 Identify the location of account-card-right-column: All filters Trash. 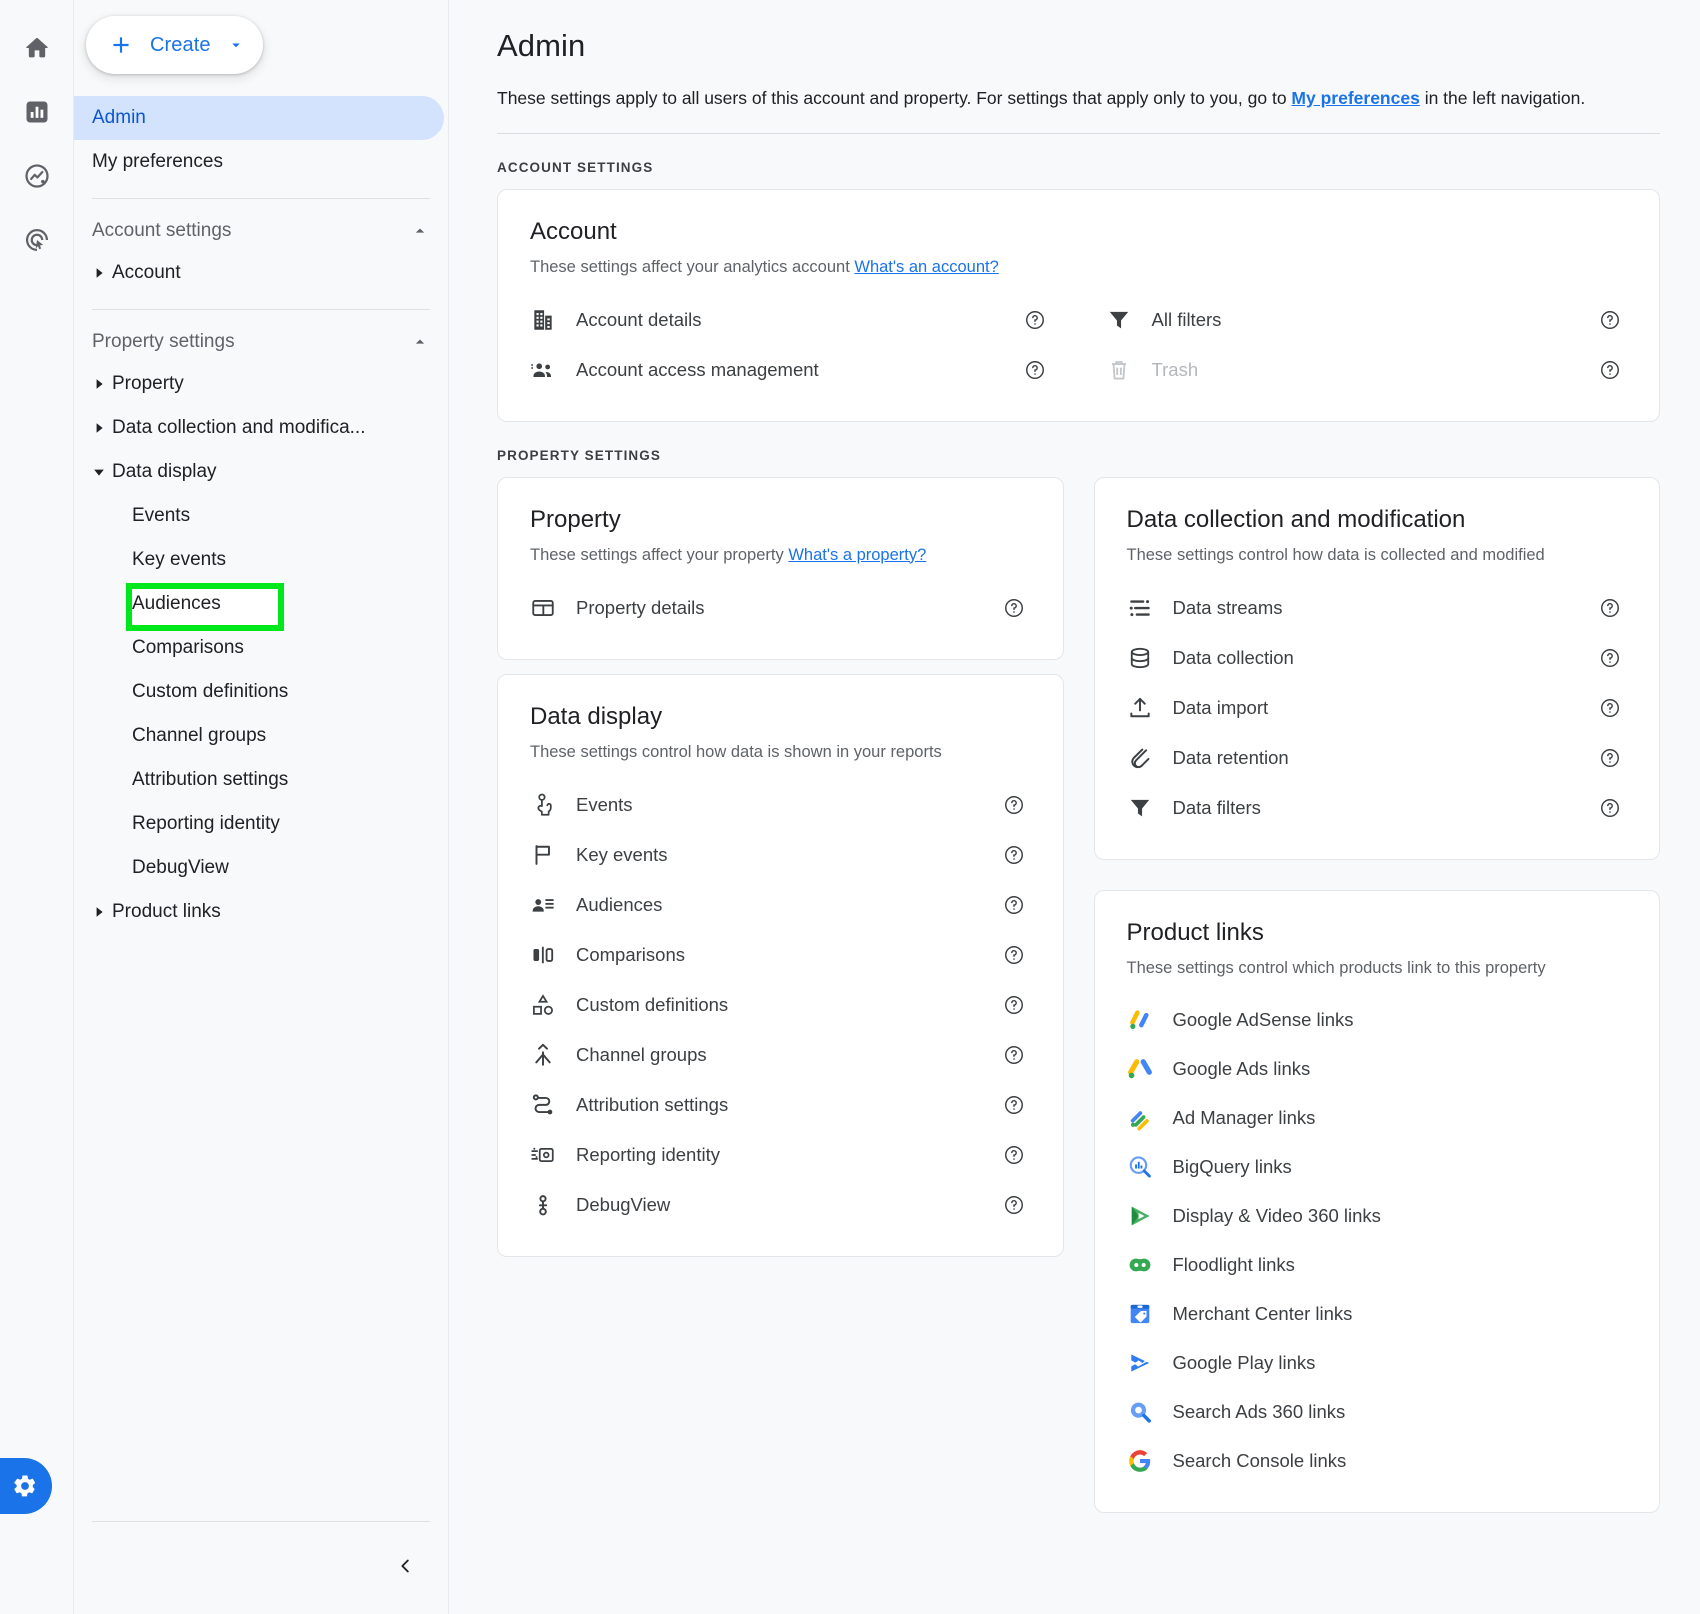
(1367, 345).